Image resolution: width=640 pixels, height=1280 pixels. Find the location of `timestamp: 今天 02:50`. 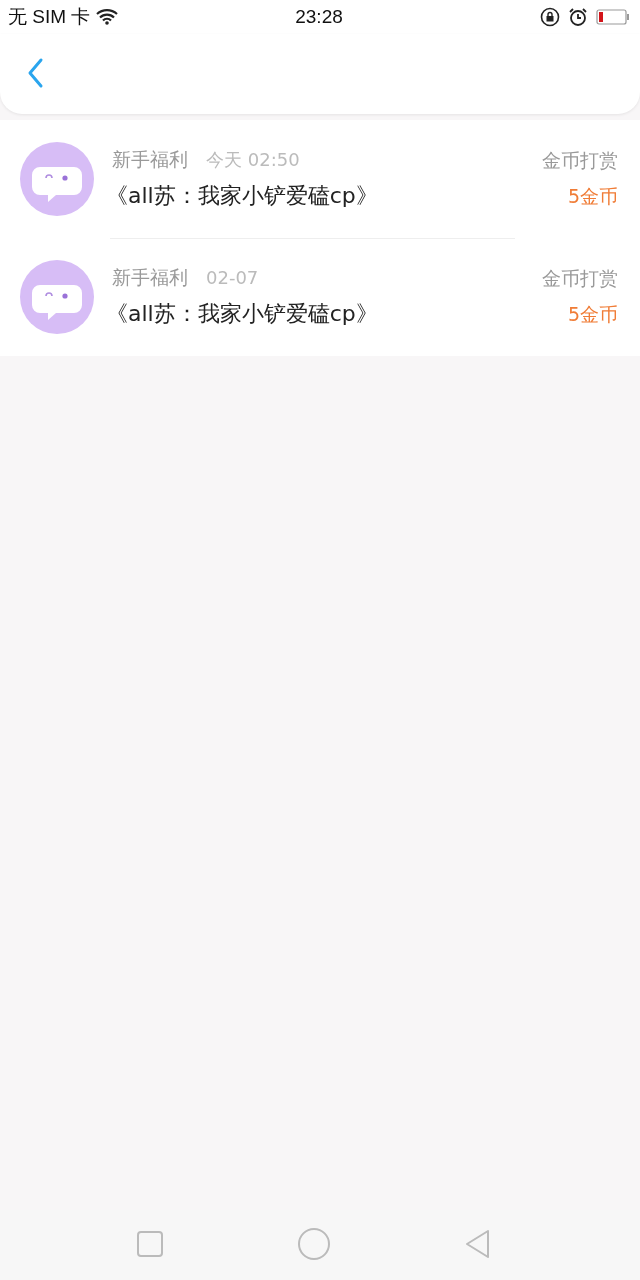

timestamp: 今天 02:50 is located at coordinates (253, 160).